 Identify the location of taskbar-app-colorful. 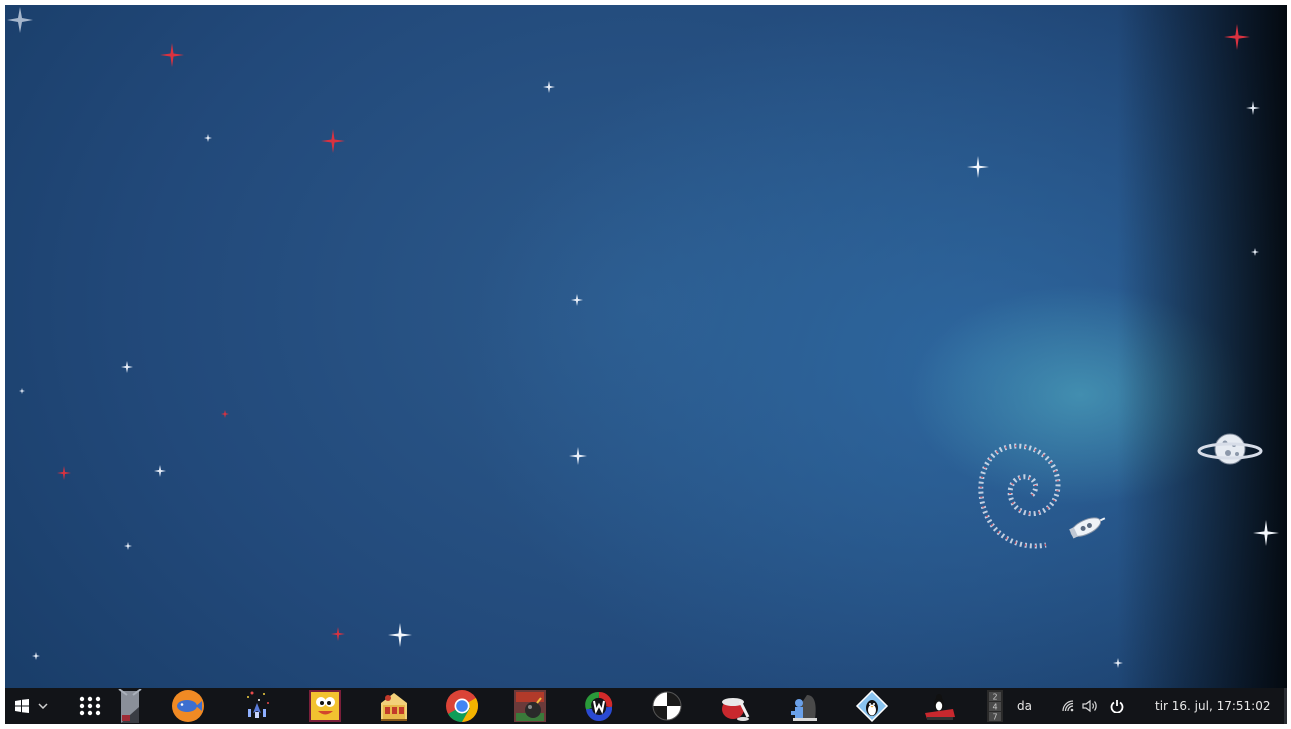
(599, 706).